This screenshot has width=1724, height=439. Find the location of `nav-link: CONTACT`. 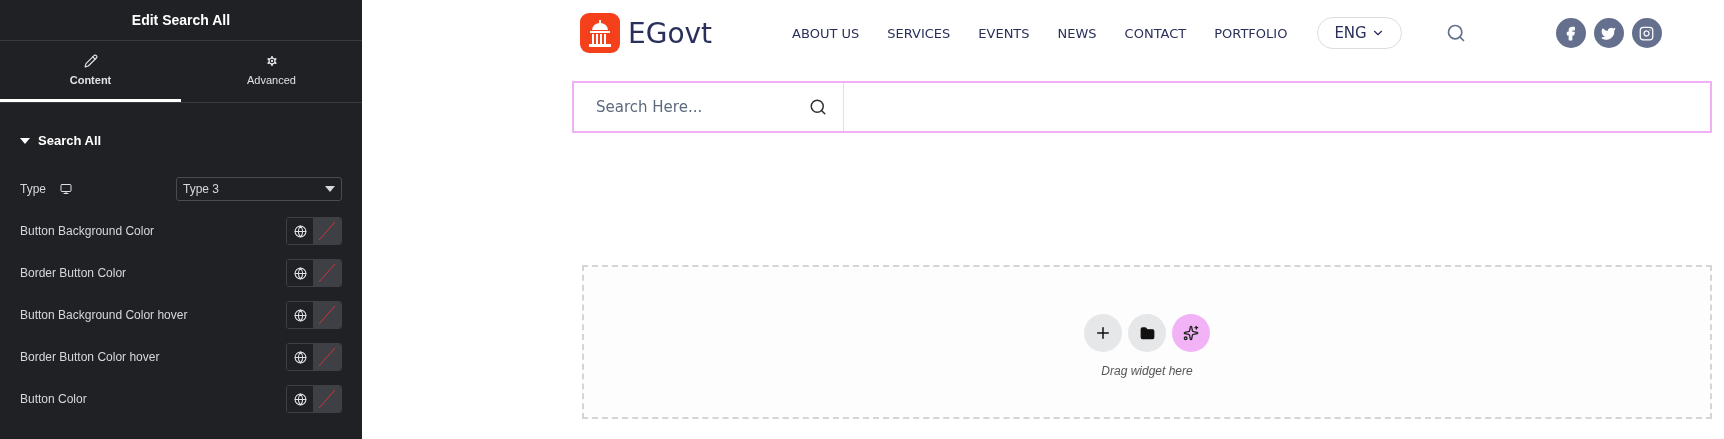

nav-link: CONTACT is located at coordinates (1155, 33).